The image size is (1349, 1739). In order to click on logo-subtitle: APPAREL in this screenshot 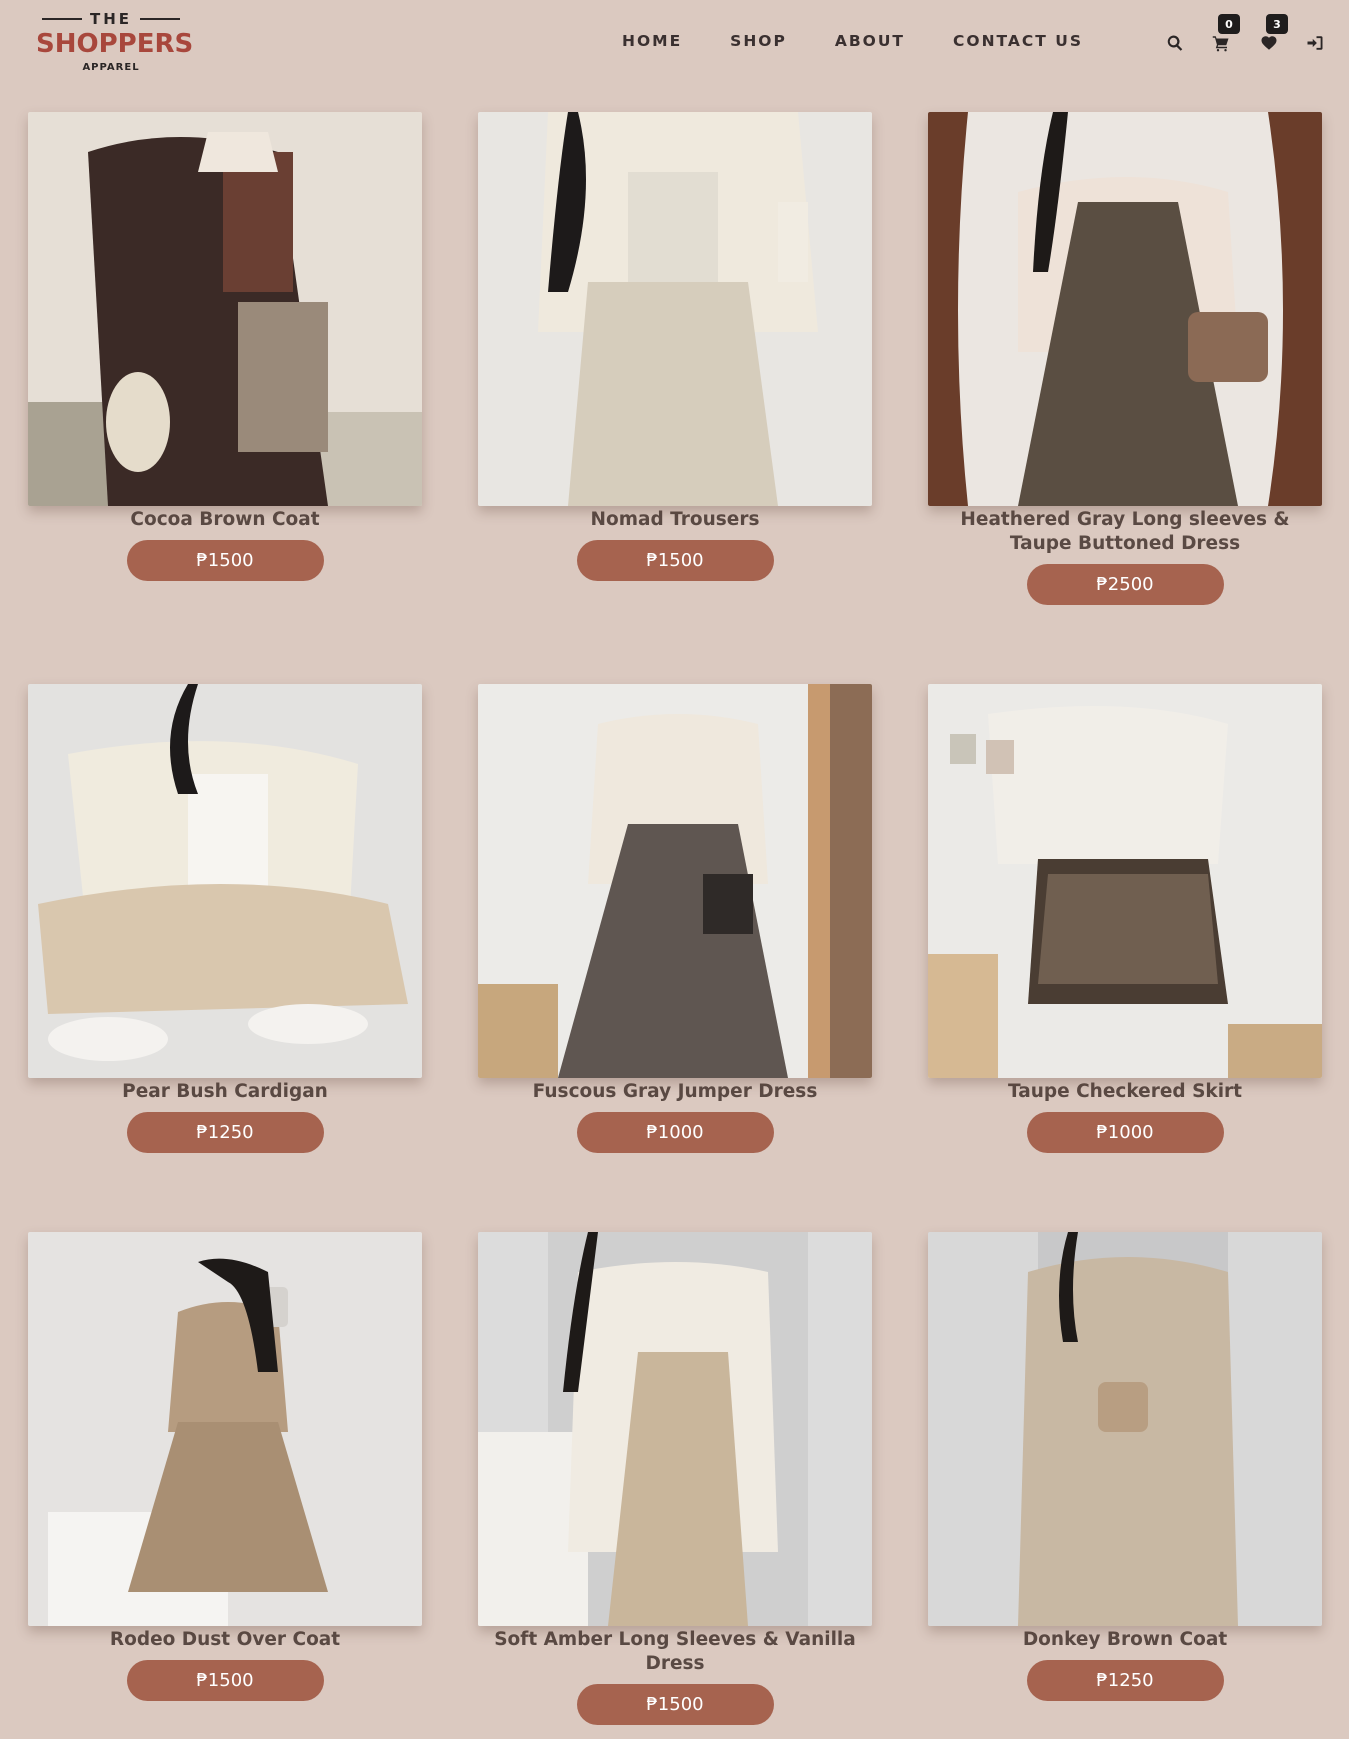, I will do `click(111, 67)`.